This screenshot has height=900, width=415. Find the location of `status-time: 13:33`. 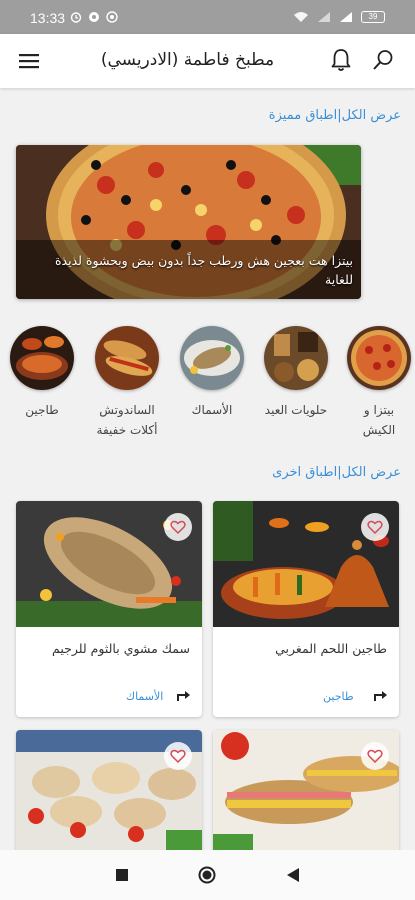

status-time: 13:33 is located at coordinates (48, 18).